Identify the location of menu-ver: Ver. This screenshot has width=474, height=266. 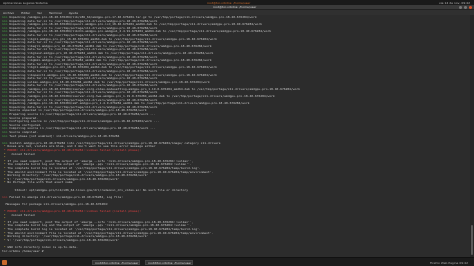
(39, 13).